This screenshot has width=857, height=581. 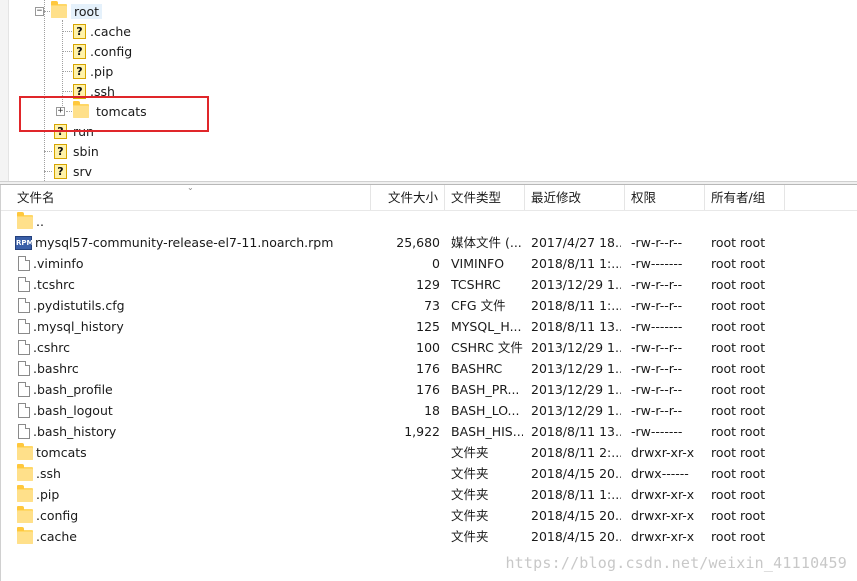 I want to click on file-type: 文件夹, so click(x=470, y=536).